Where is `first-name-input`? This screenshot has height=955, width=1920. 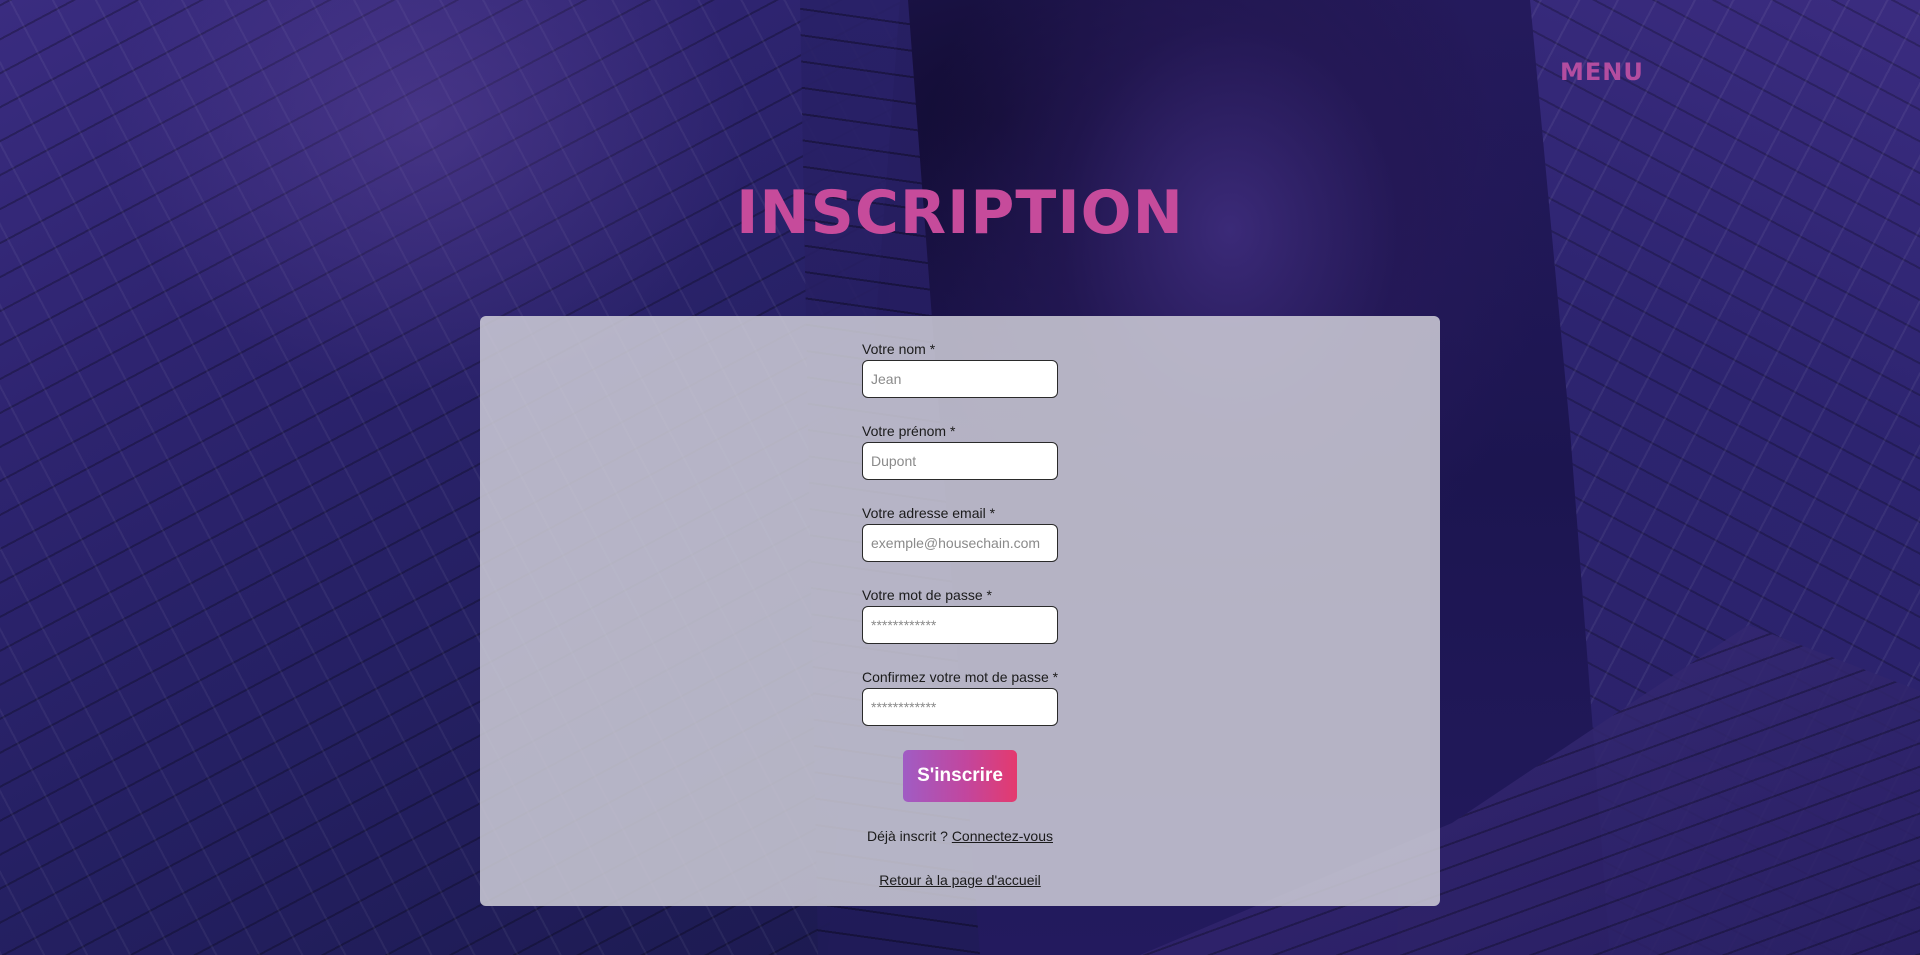
first-name-input is located at coordinates (960, 461).